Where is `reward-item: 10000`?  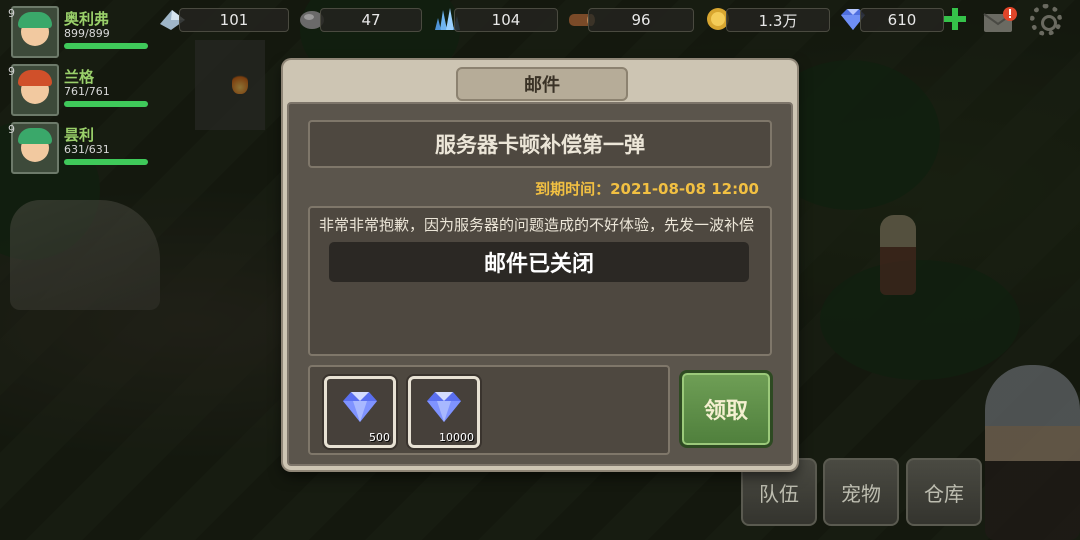
reward-item: 10000 is located at coordinates (444, 412).